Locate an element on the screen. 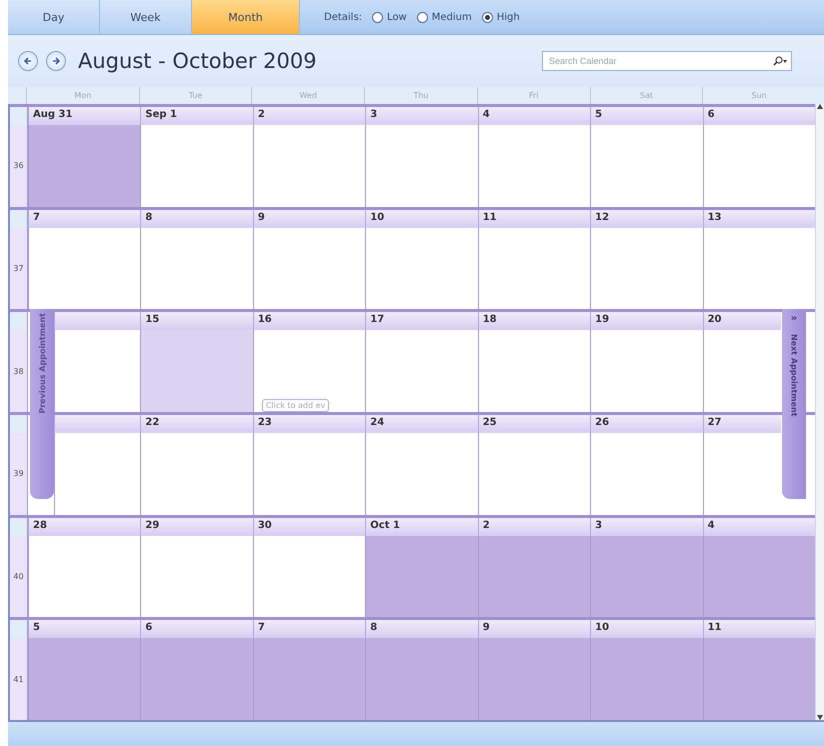 The width and height of the screenshot is (824, 746). weekday-label: Mon is located at coordinates (82, 95).